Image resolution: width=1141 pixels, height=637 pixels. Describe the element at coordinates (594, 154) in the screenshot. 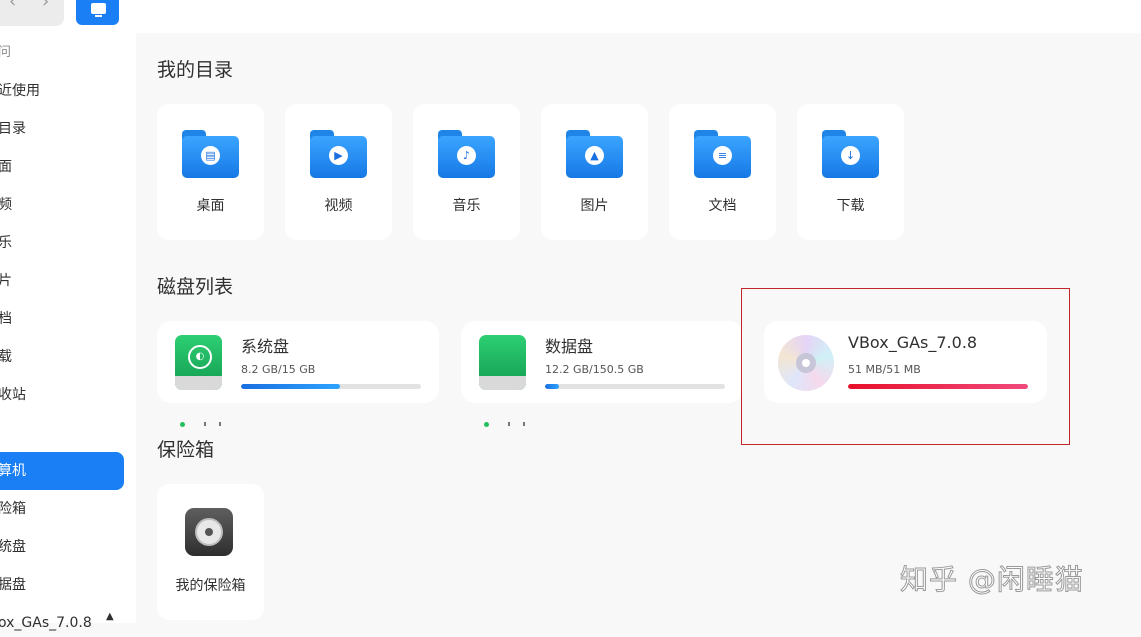

I see `picture-folder-icon: ▲` at that location.